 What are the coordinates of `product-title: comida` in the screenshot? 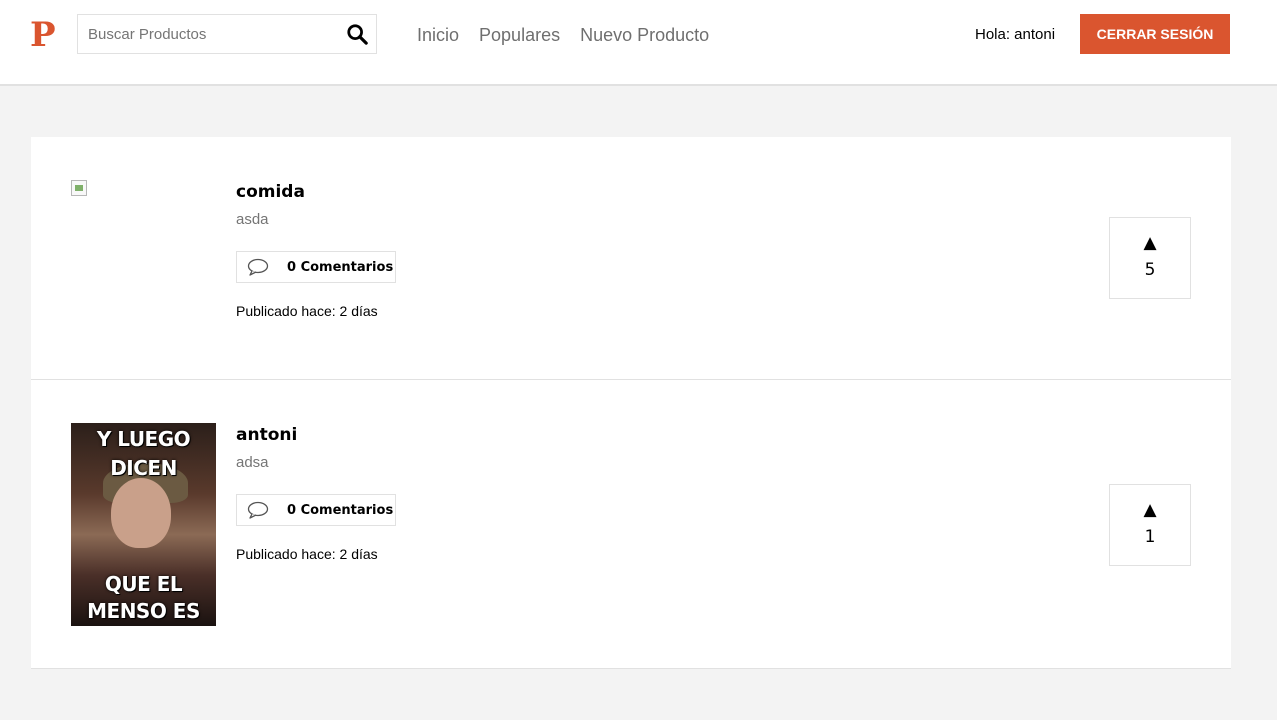 It's located at (270, 192).